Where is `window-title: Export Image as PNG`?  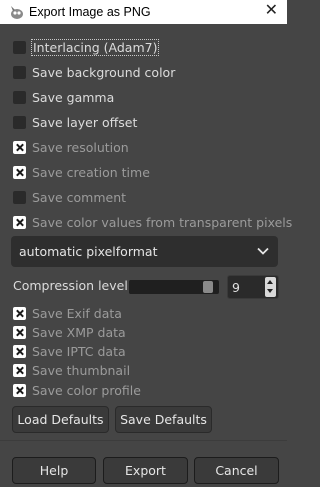
window-title: Export Image as PNG is located at coordinates (90, 12).